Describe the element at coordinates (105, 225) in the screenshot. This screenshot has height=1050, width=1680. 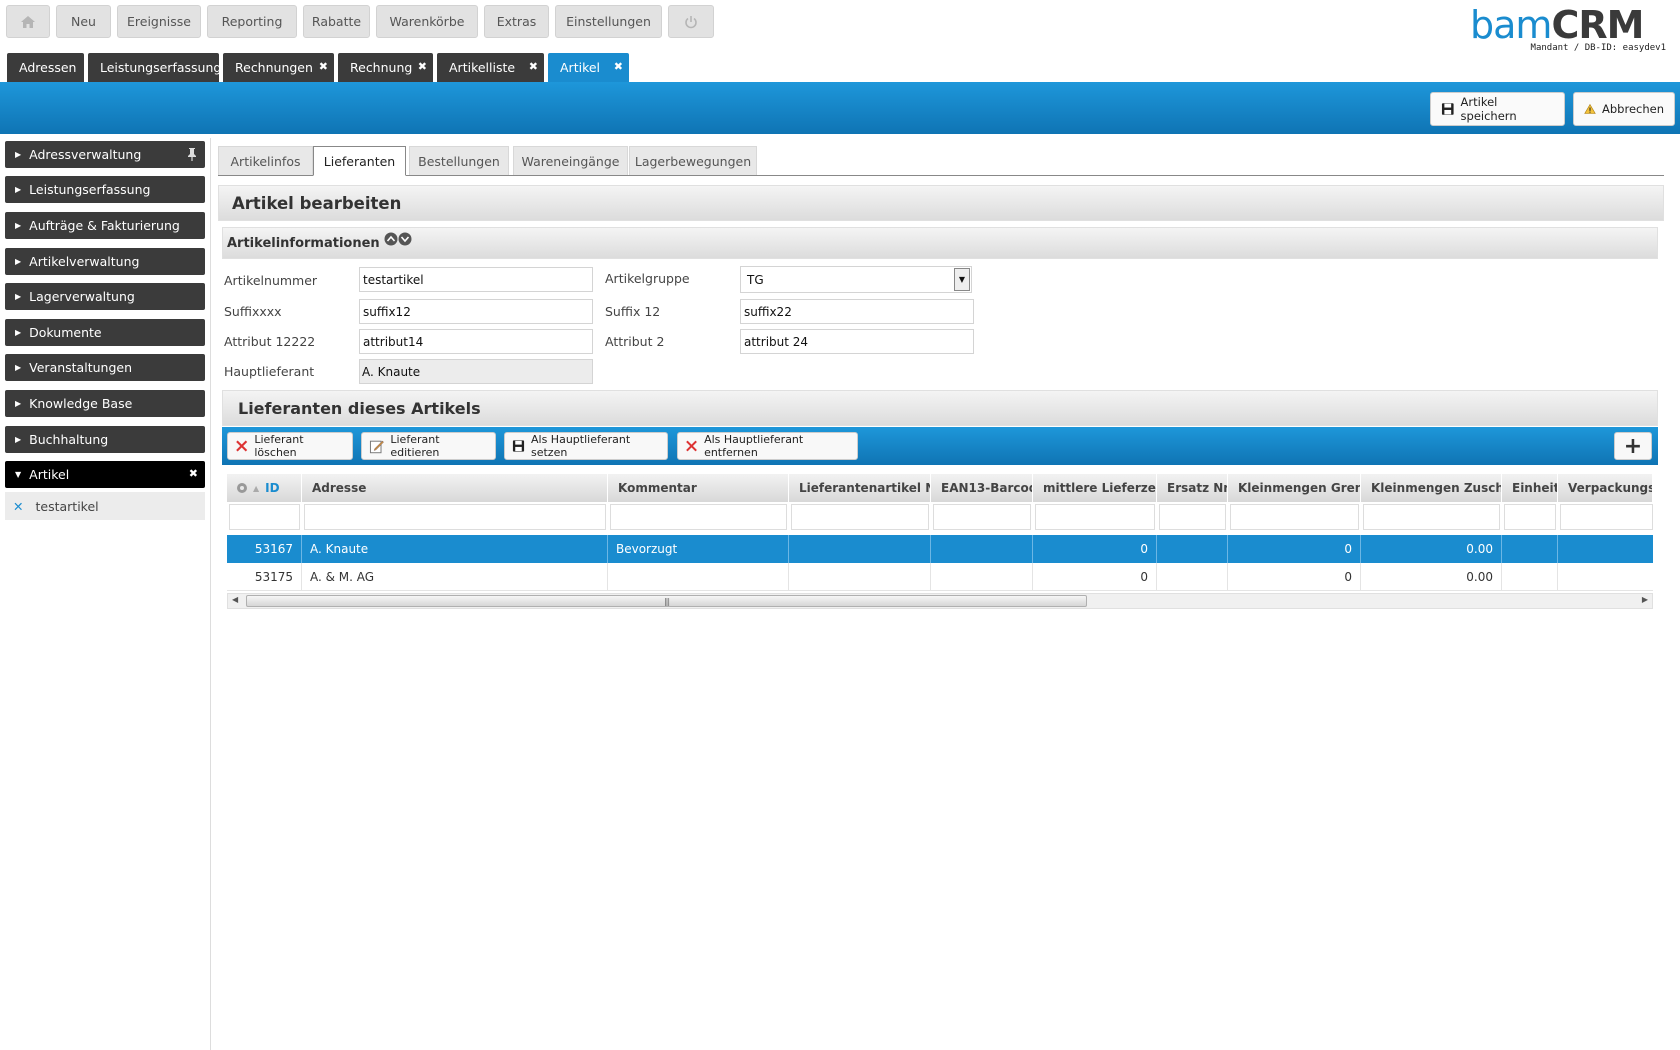
I see `sidebar-item-auftraege: ▶ Aufträge & Fakturierung` at that location.